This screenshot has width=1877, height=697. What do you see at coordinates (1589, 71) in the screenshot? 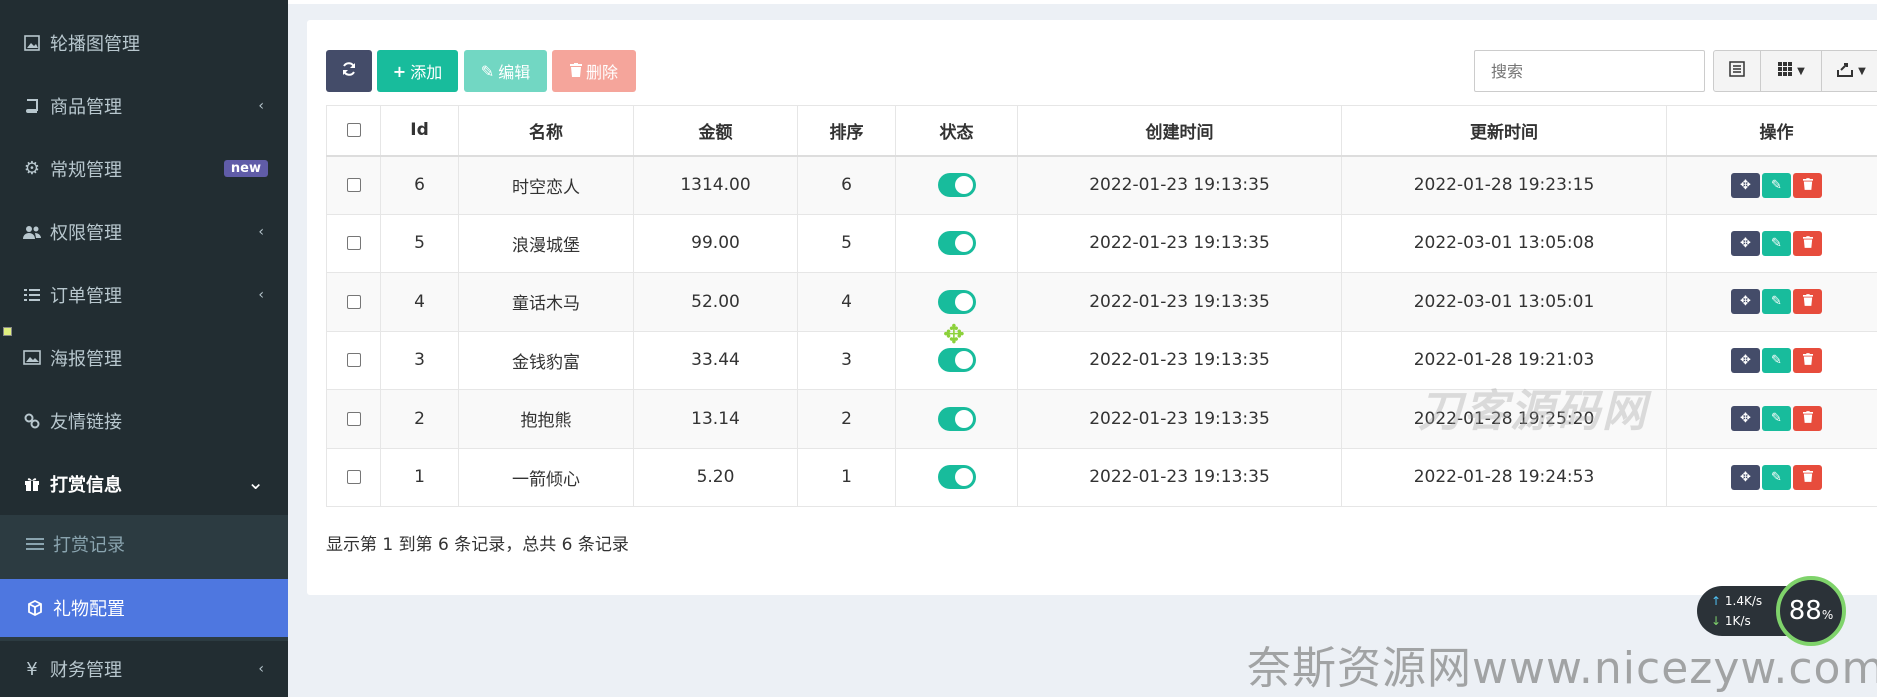
I see `search-input` at bounding box center [1589, 71].